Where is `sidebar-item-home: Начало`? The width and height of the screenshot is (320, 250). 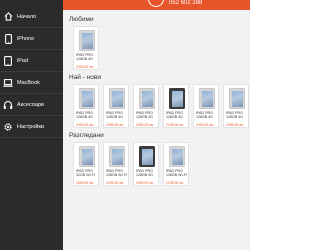 sidebar-item-home: Начало is located at coordinates (31, 17).